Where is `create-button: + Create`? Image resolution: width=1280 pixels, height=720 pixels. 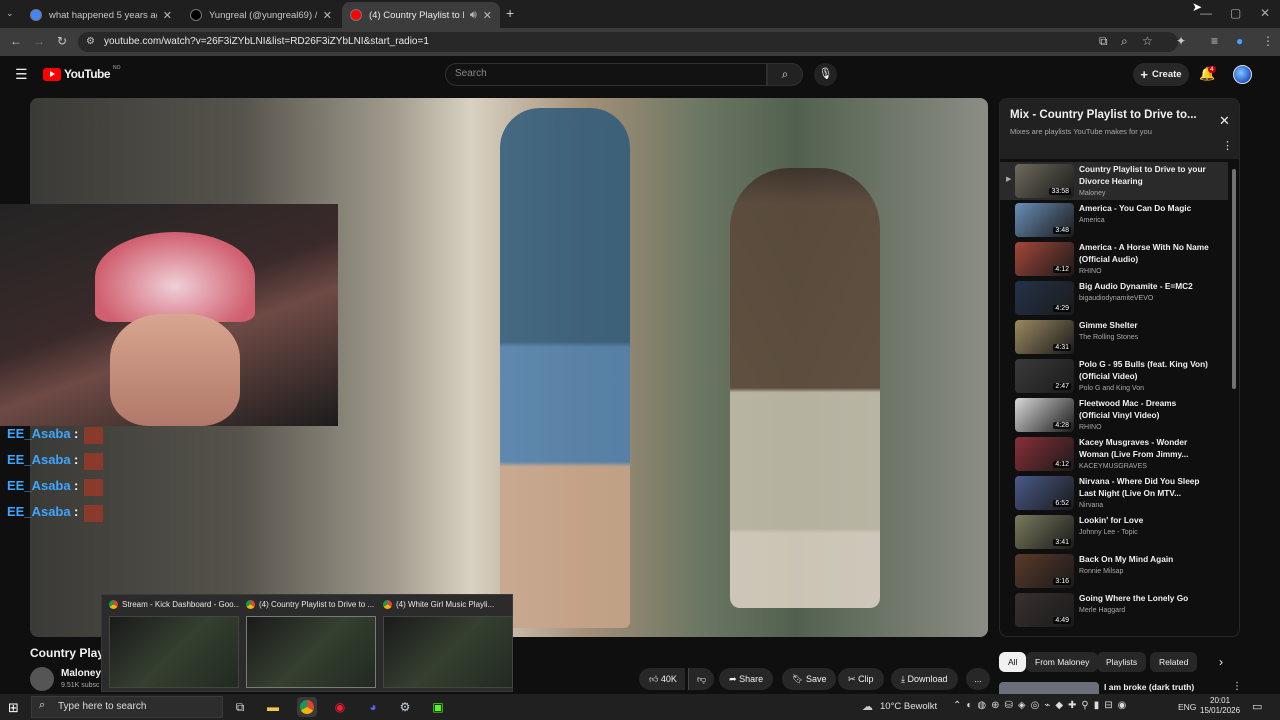
create-button: + Create is located at coordinates (1161, 74).